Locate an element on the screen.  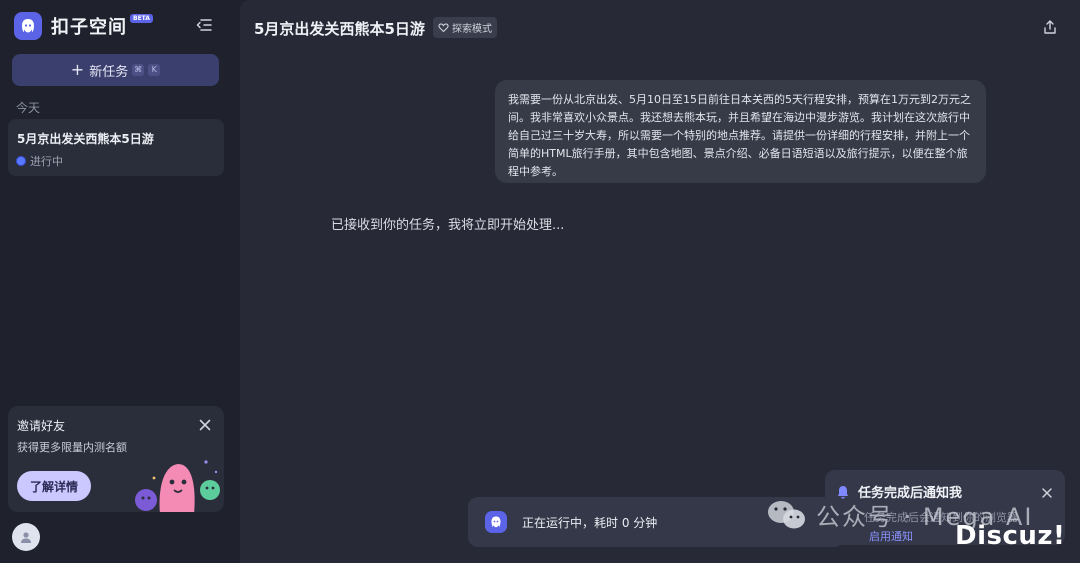
explore-mode-badge: 探索模式 is located at coordinates (465, 27).